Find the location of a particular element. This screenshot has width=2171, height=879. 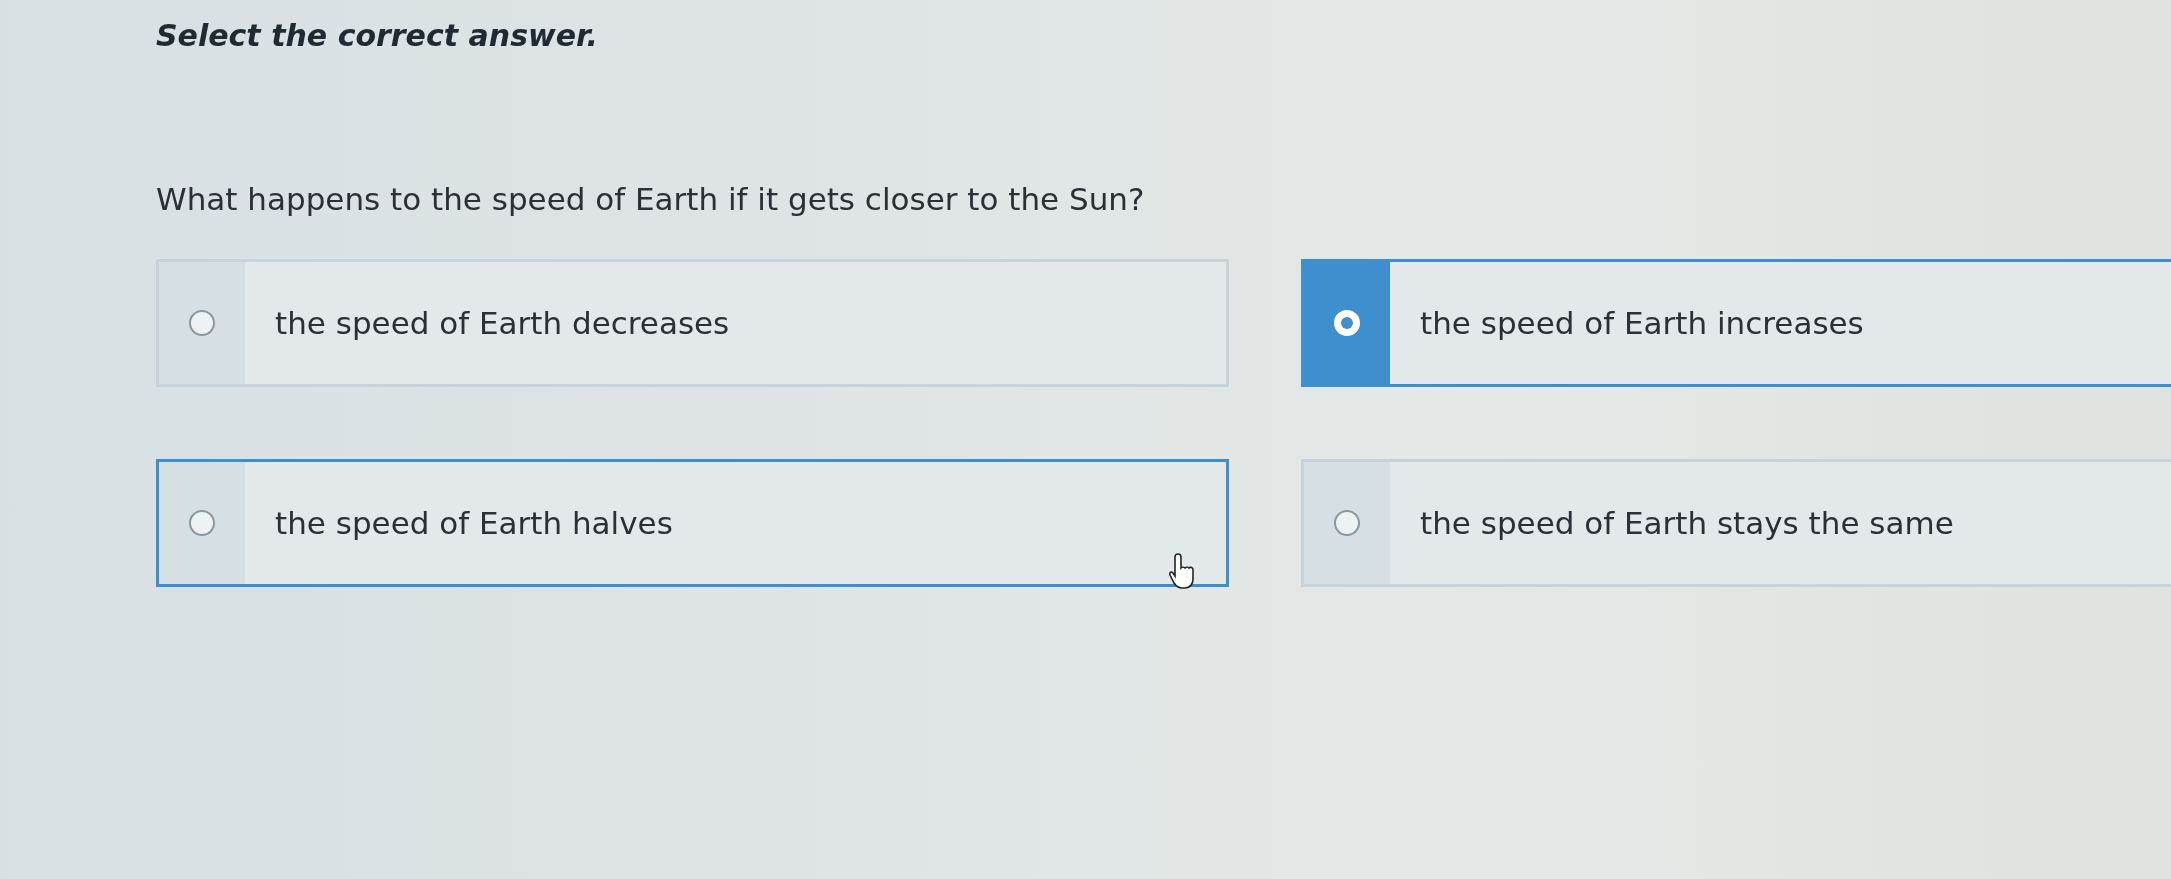

answer-option: the speed of Earth increases is located at coordinates (1736, 323).